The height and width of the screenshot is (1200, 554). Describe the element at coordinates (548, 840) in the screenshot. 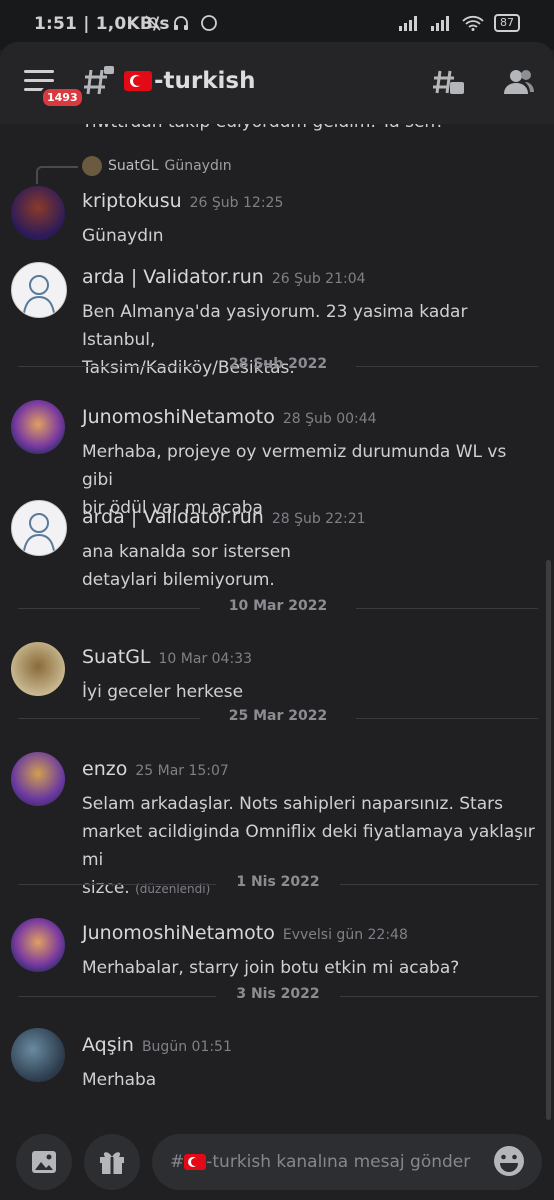

I see `scrollbar` at that location.